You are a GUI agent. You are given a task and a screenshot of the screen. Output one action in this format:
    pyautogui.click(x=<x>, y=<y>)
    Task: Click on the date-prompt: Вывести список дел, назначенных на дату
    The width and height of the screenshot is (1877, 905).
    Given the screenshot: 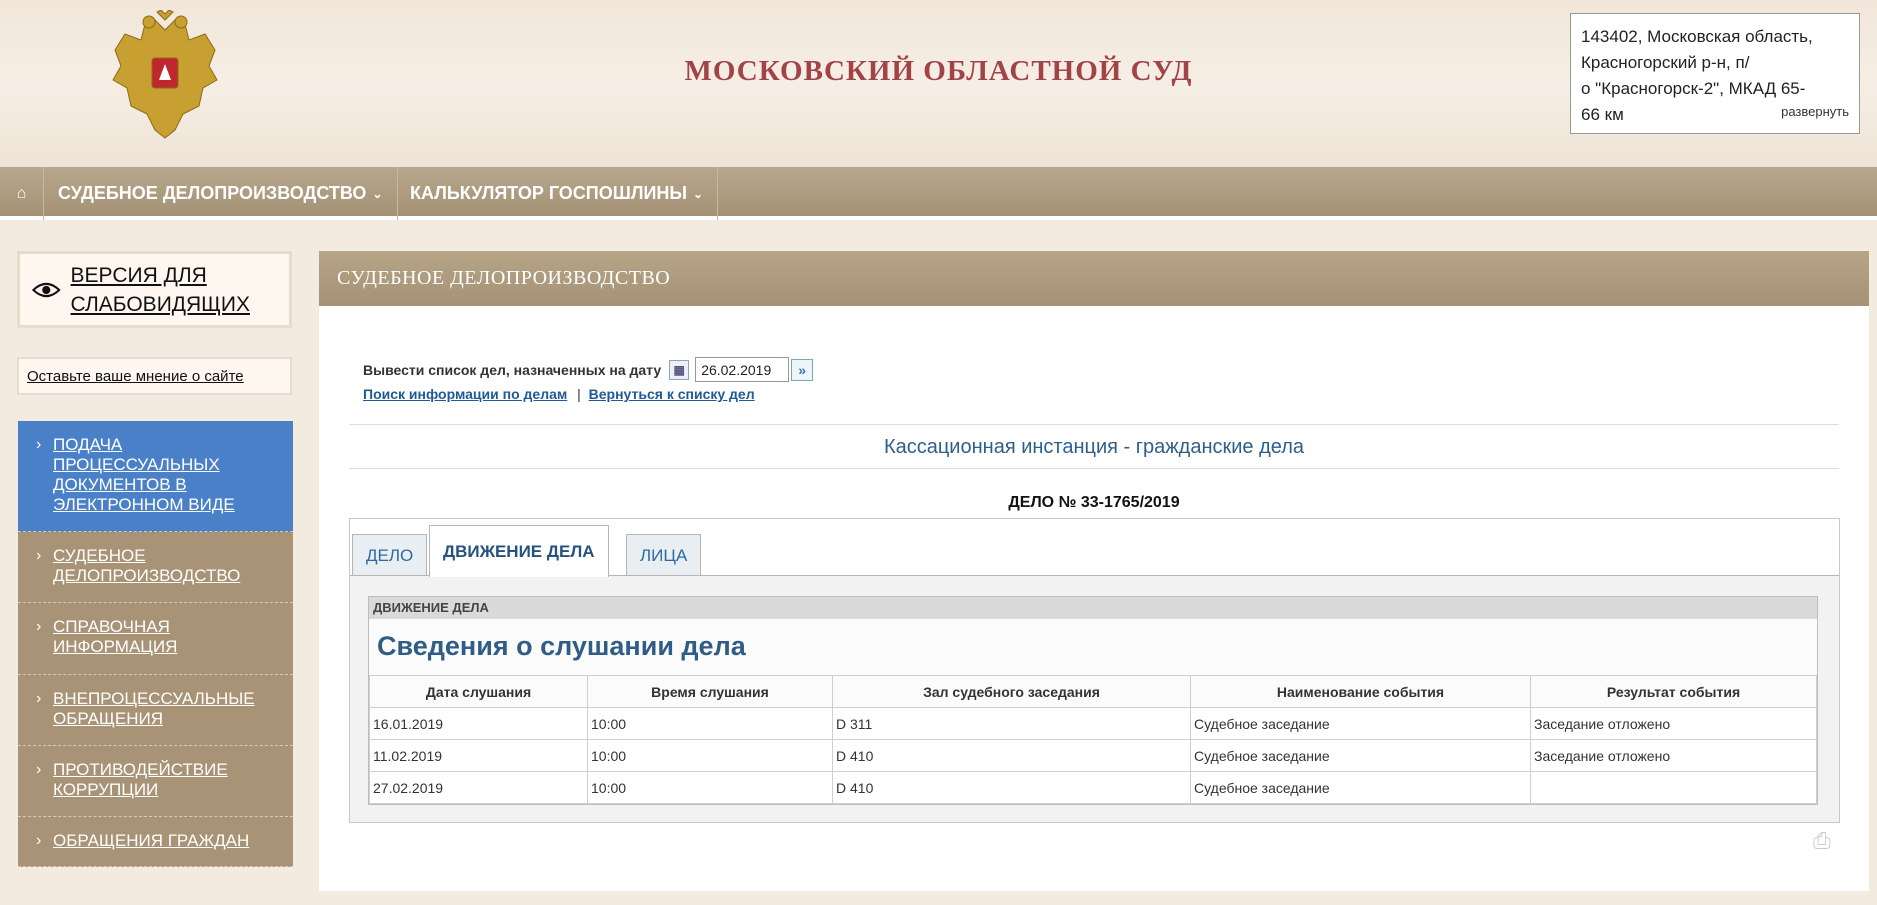 What is the action you would take?
    pyautogui.click(x=512, y=369)
    